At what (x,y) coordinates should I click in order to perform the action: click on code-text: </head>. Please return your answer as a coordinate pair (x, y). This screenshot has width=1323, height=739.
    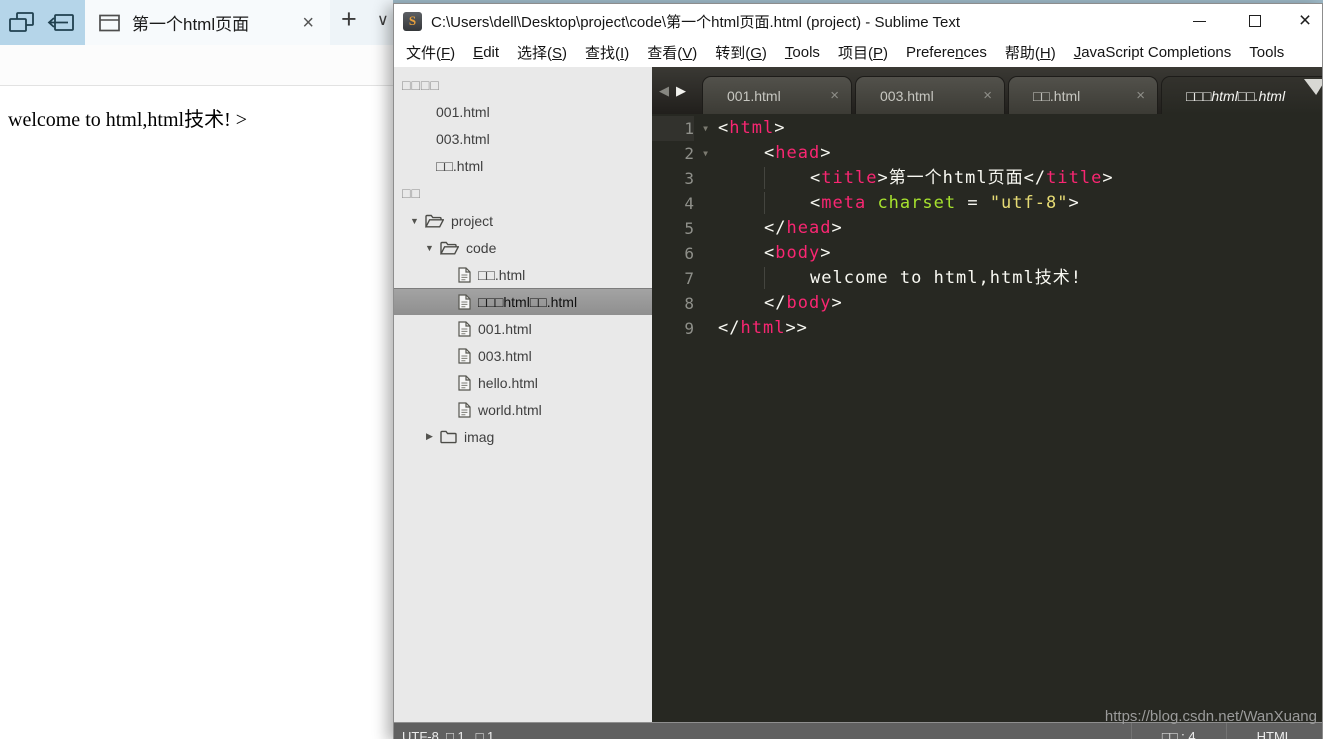
    Looking at the image, I should click on (803, 228).